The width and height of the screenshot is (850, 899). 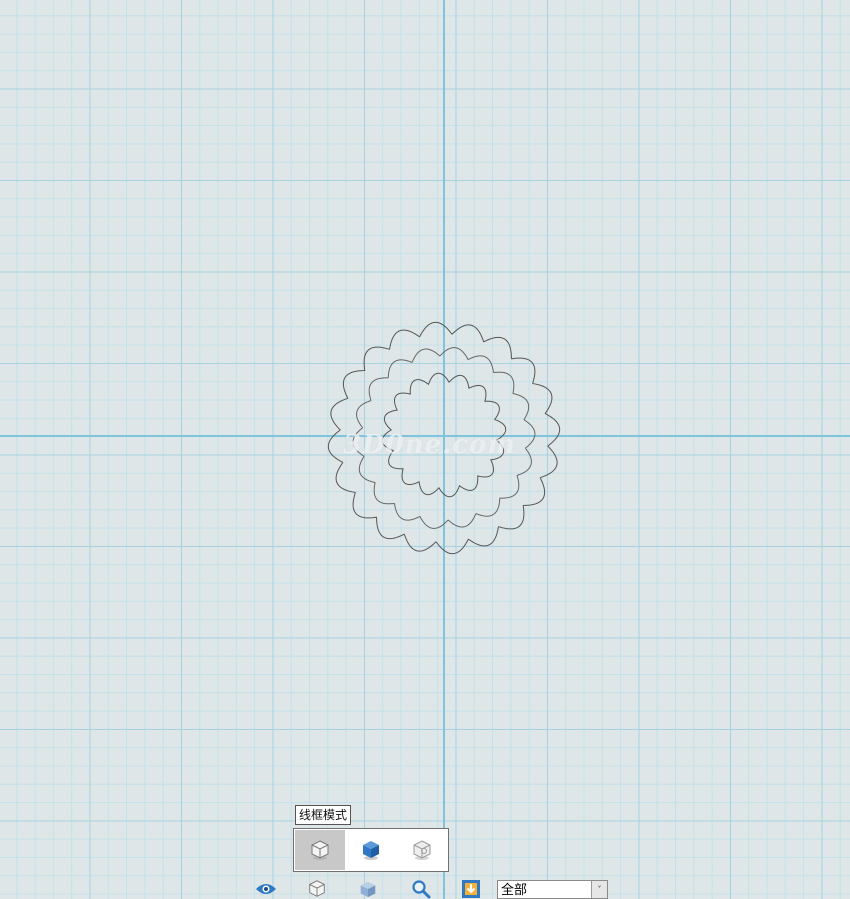 I want to click on render-mode-button, so click(x=317, y=888).